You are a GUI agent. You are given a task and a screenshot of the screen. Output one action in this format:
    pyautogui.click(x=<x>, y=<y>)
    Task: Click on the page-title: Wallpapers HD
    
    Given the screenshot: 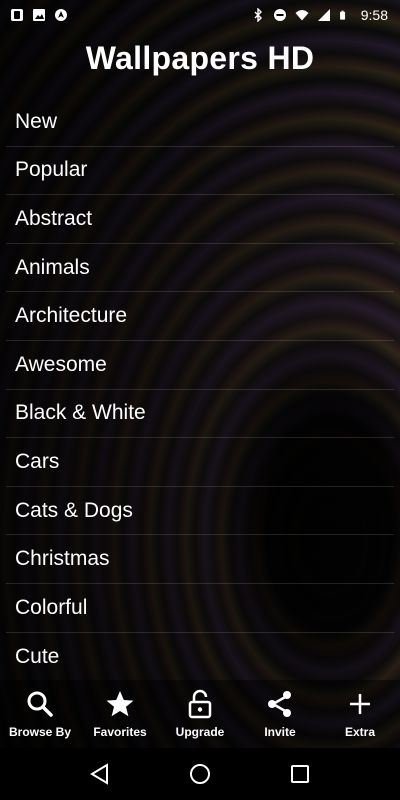 What is the action you would take?
    pyautogui.click(x=200, y=58)
    